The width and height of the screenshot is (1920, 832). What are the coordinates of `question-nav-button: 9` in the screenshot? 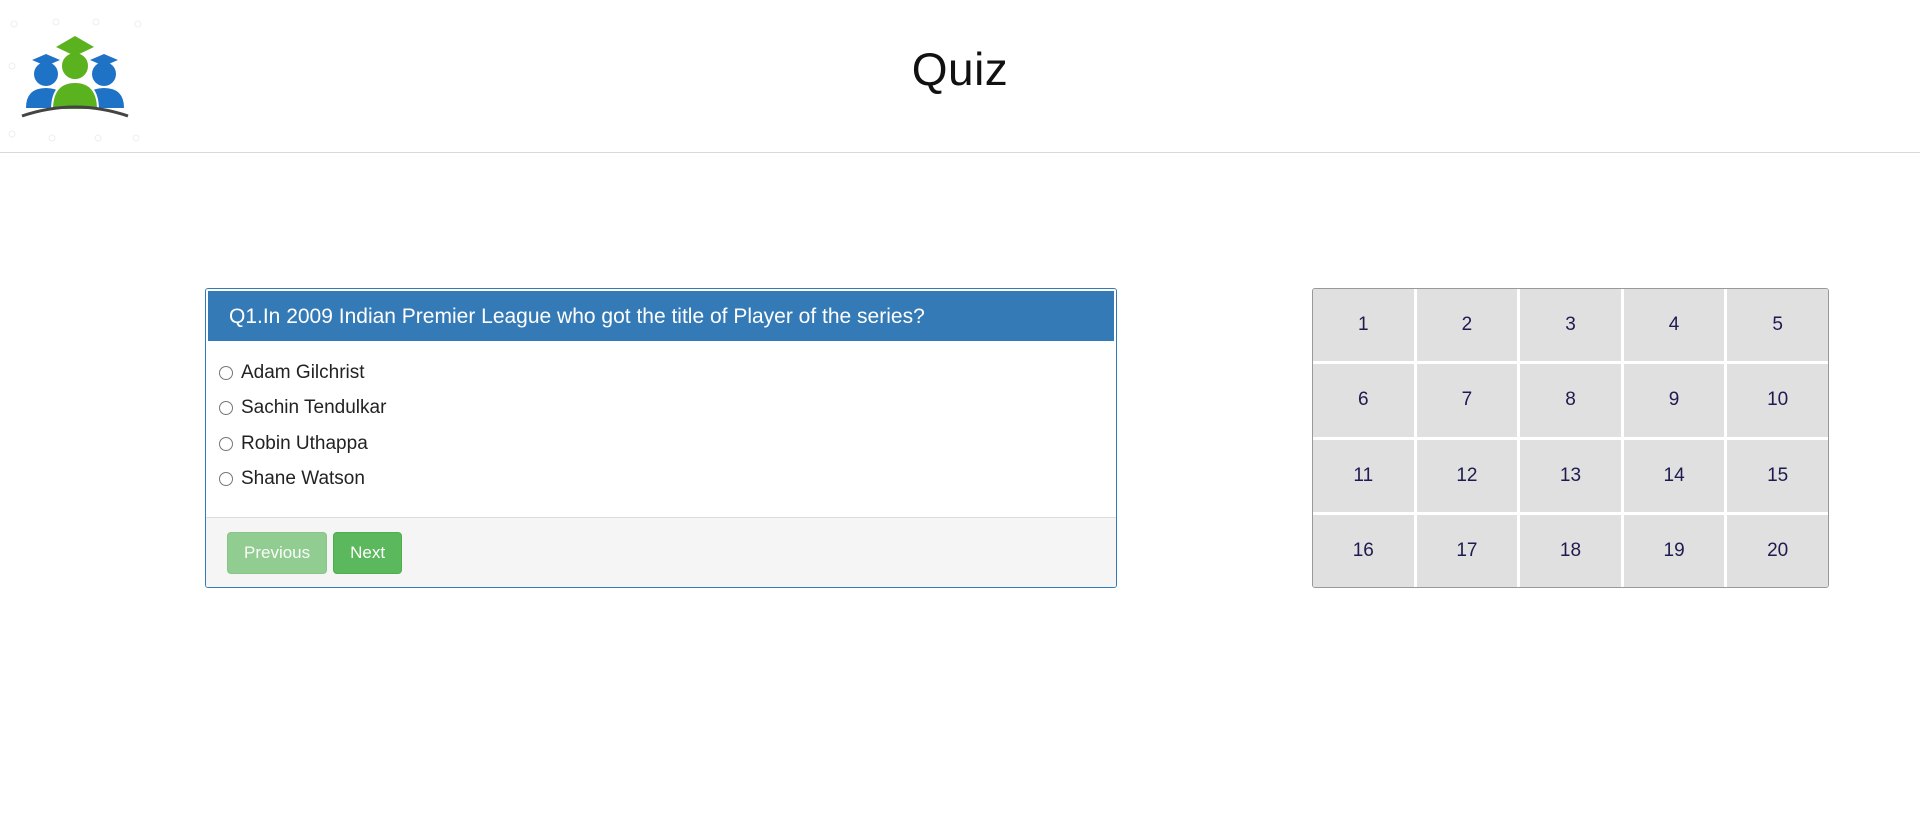 It's located at (1674, 400).